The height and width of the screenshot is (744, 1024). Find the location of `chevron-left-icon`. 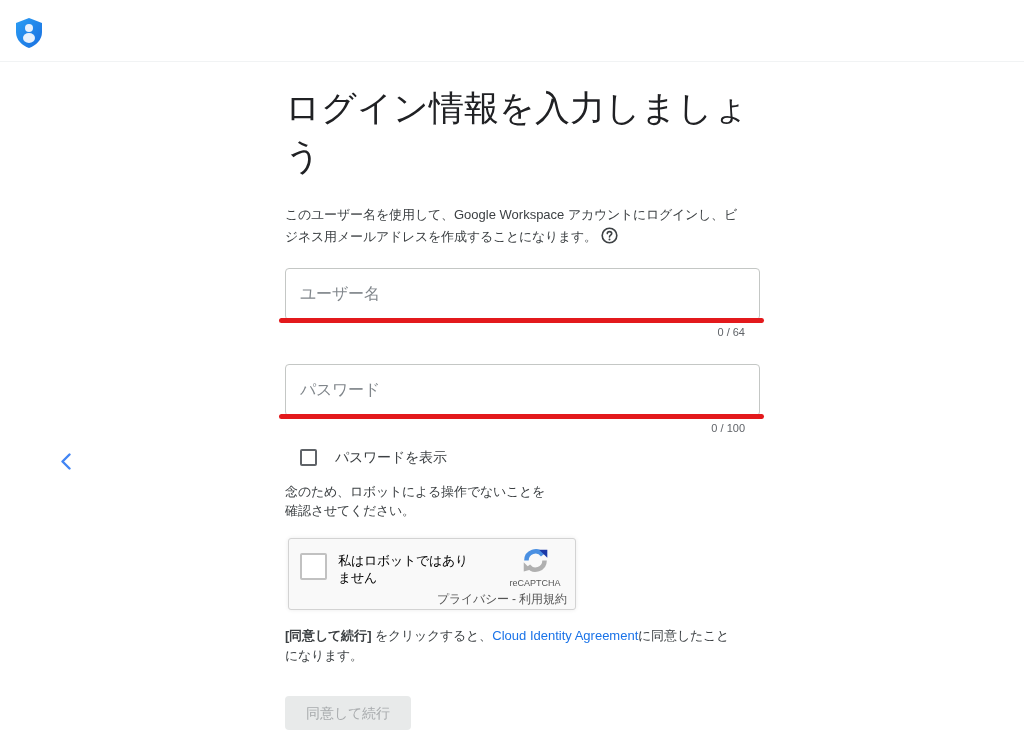

chevron-left-icon is located at coordinates (66, 461).